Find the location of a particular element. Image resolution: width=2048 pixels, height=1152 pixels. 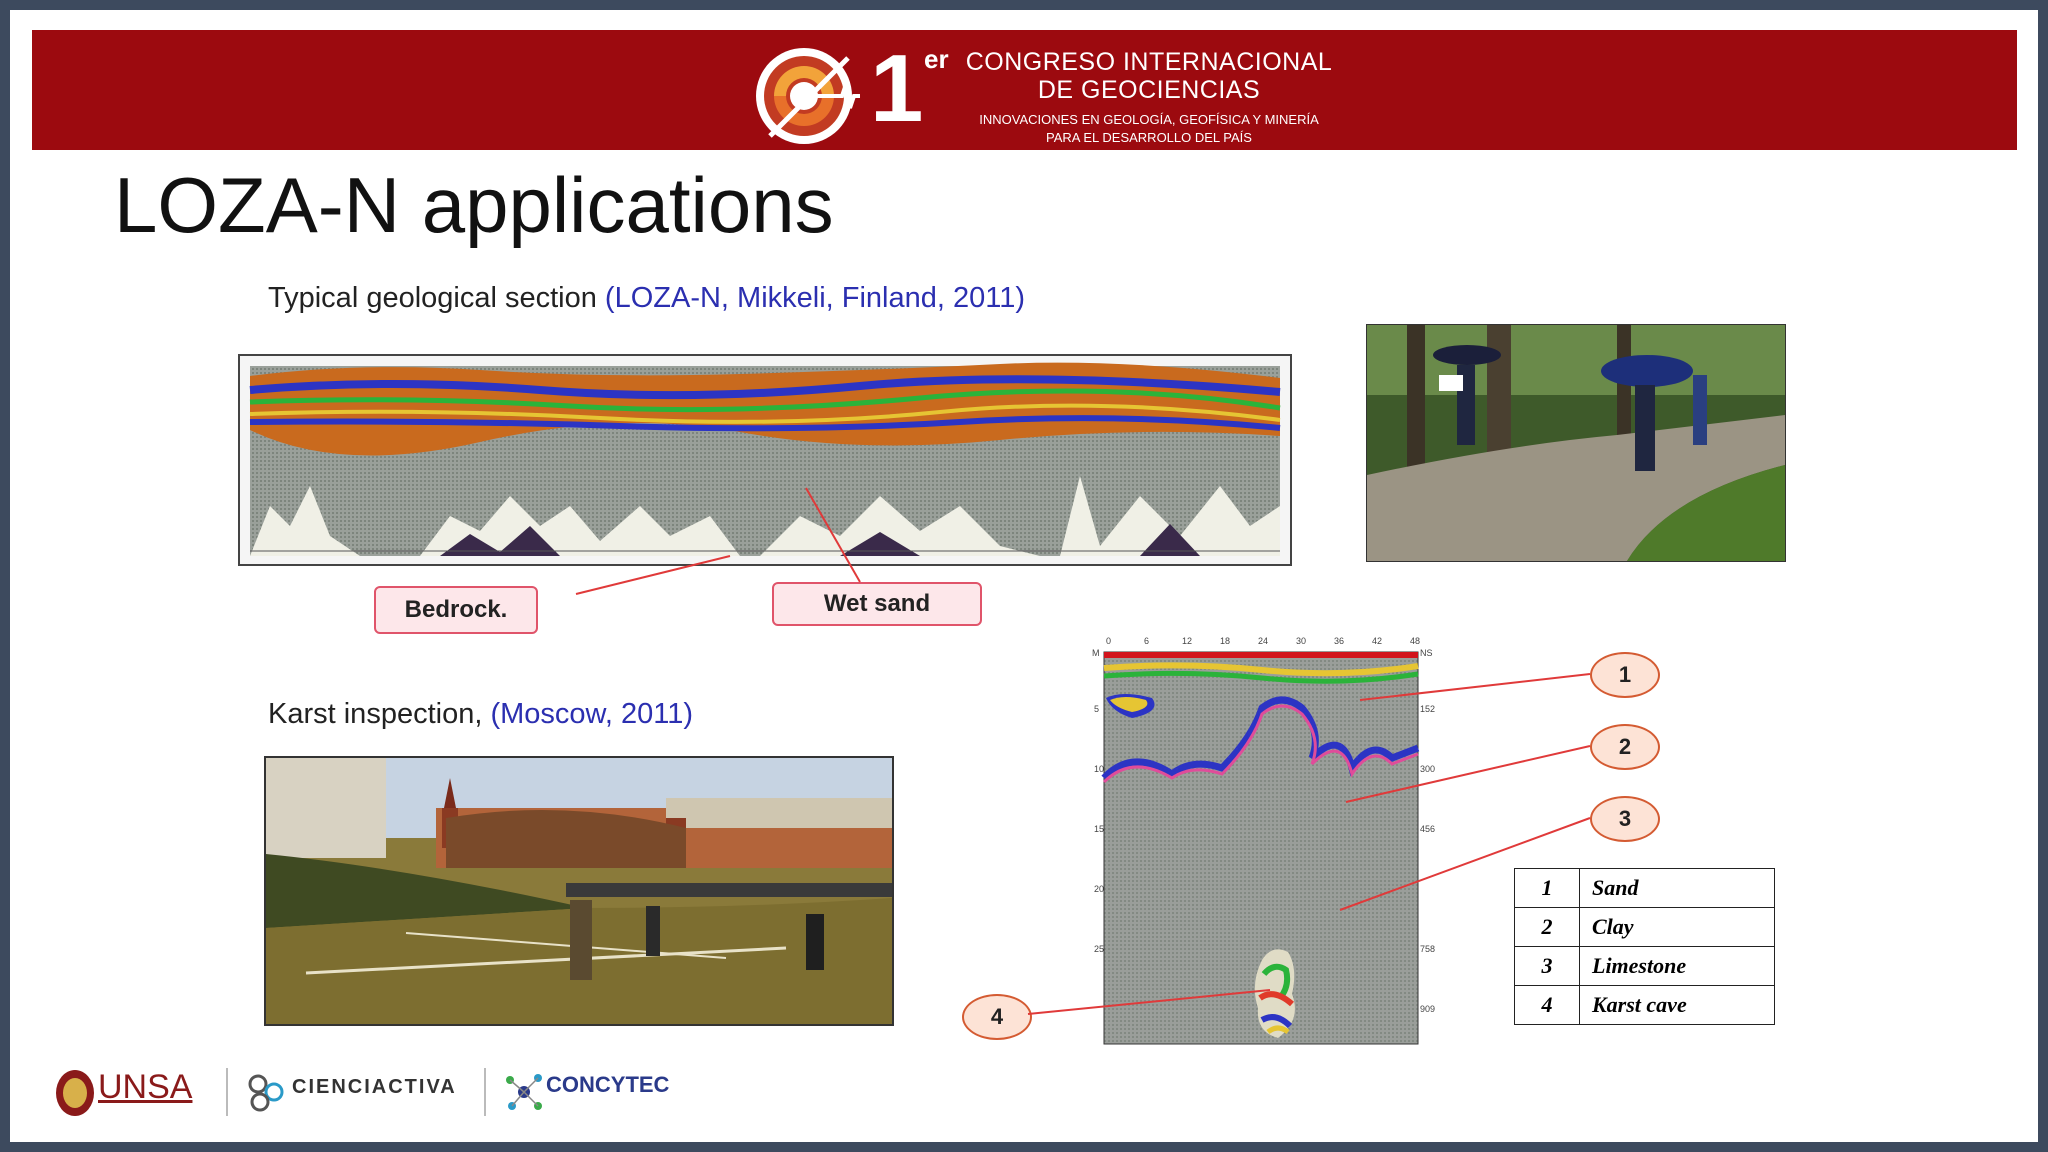

axis-unit: NS is located at coordinates (1426, 653).